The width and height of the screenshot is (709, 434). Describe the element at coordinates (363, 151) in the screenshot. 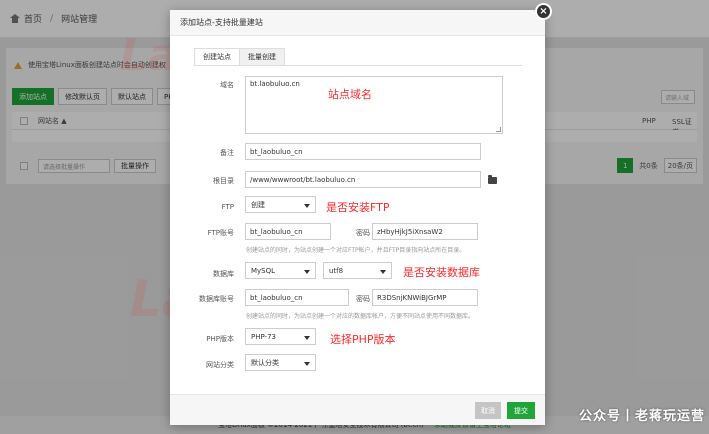

I see `remark-input: bt_laobuluo_cn` at that location.